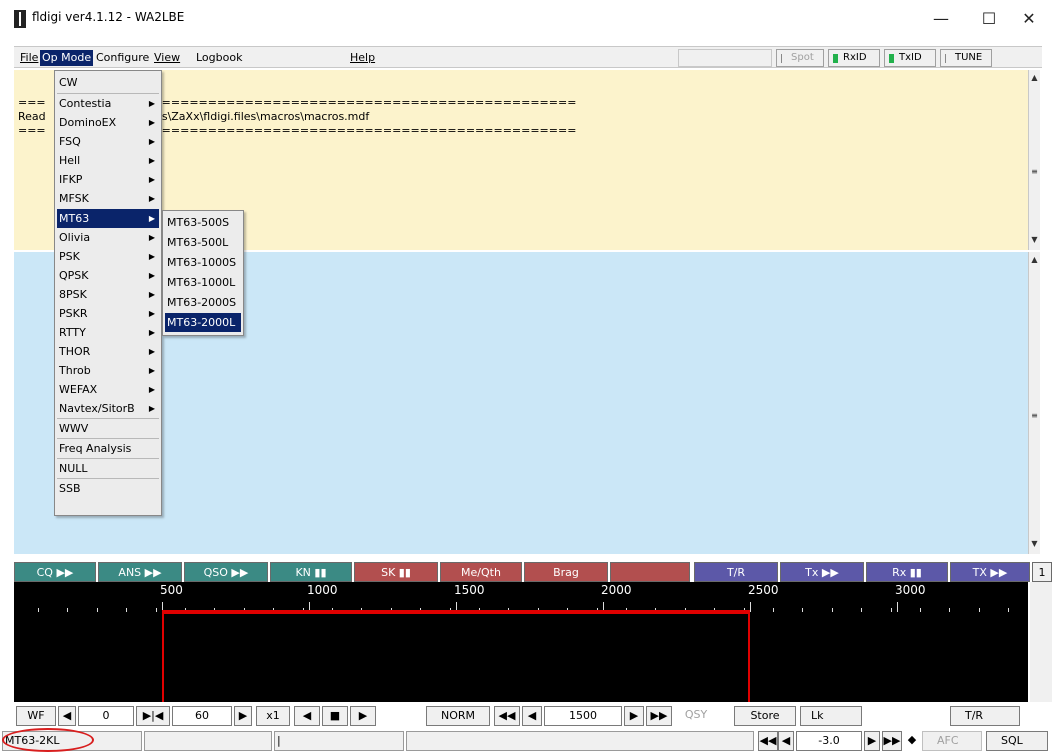 The height and width of the screenshot is (753, 1052). I want to click on mt63-item-1000s: MT63-1000S, so click(203, 262).